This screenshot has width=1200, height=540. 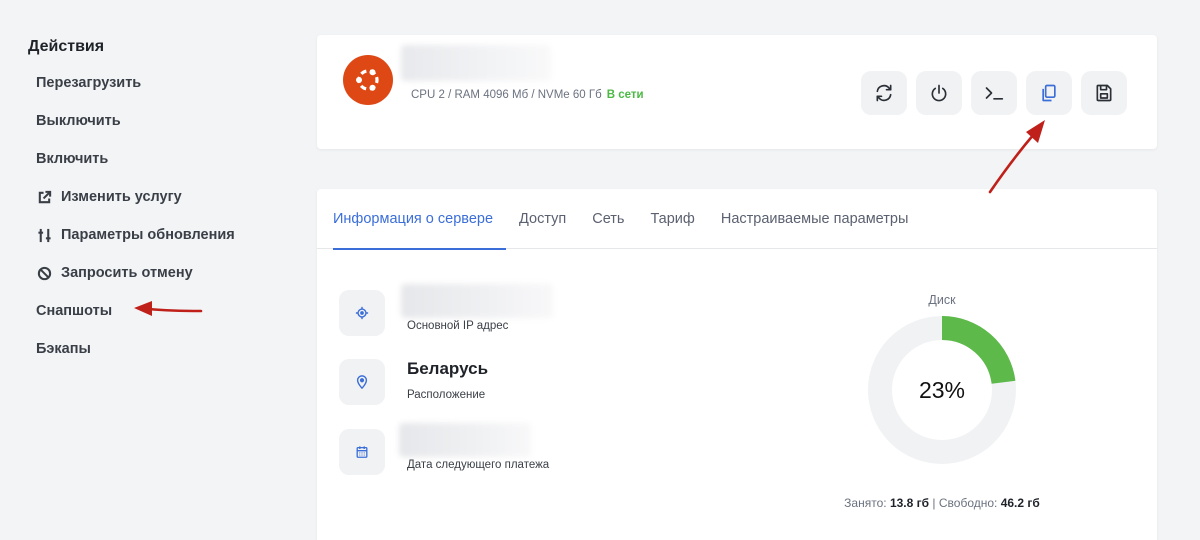 What do you see at coordinates (909, 503) in the screenshot?
I see `disk-used-value: 13.8 гб` at bounding box center [909, 503].